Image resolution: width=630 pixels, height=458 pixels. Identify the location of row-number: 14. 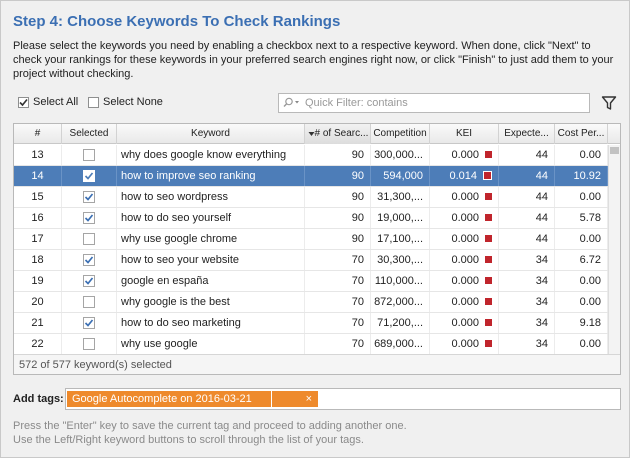
(38, 176).